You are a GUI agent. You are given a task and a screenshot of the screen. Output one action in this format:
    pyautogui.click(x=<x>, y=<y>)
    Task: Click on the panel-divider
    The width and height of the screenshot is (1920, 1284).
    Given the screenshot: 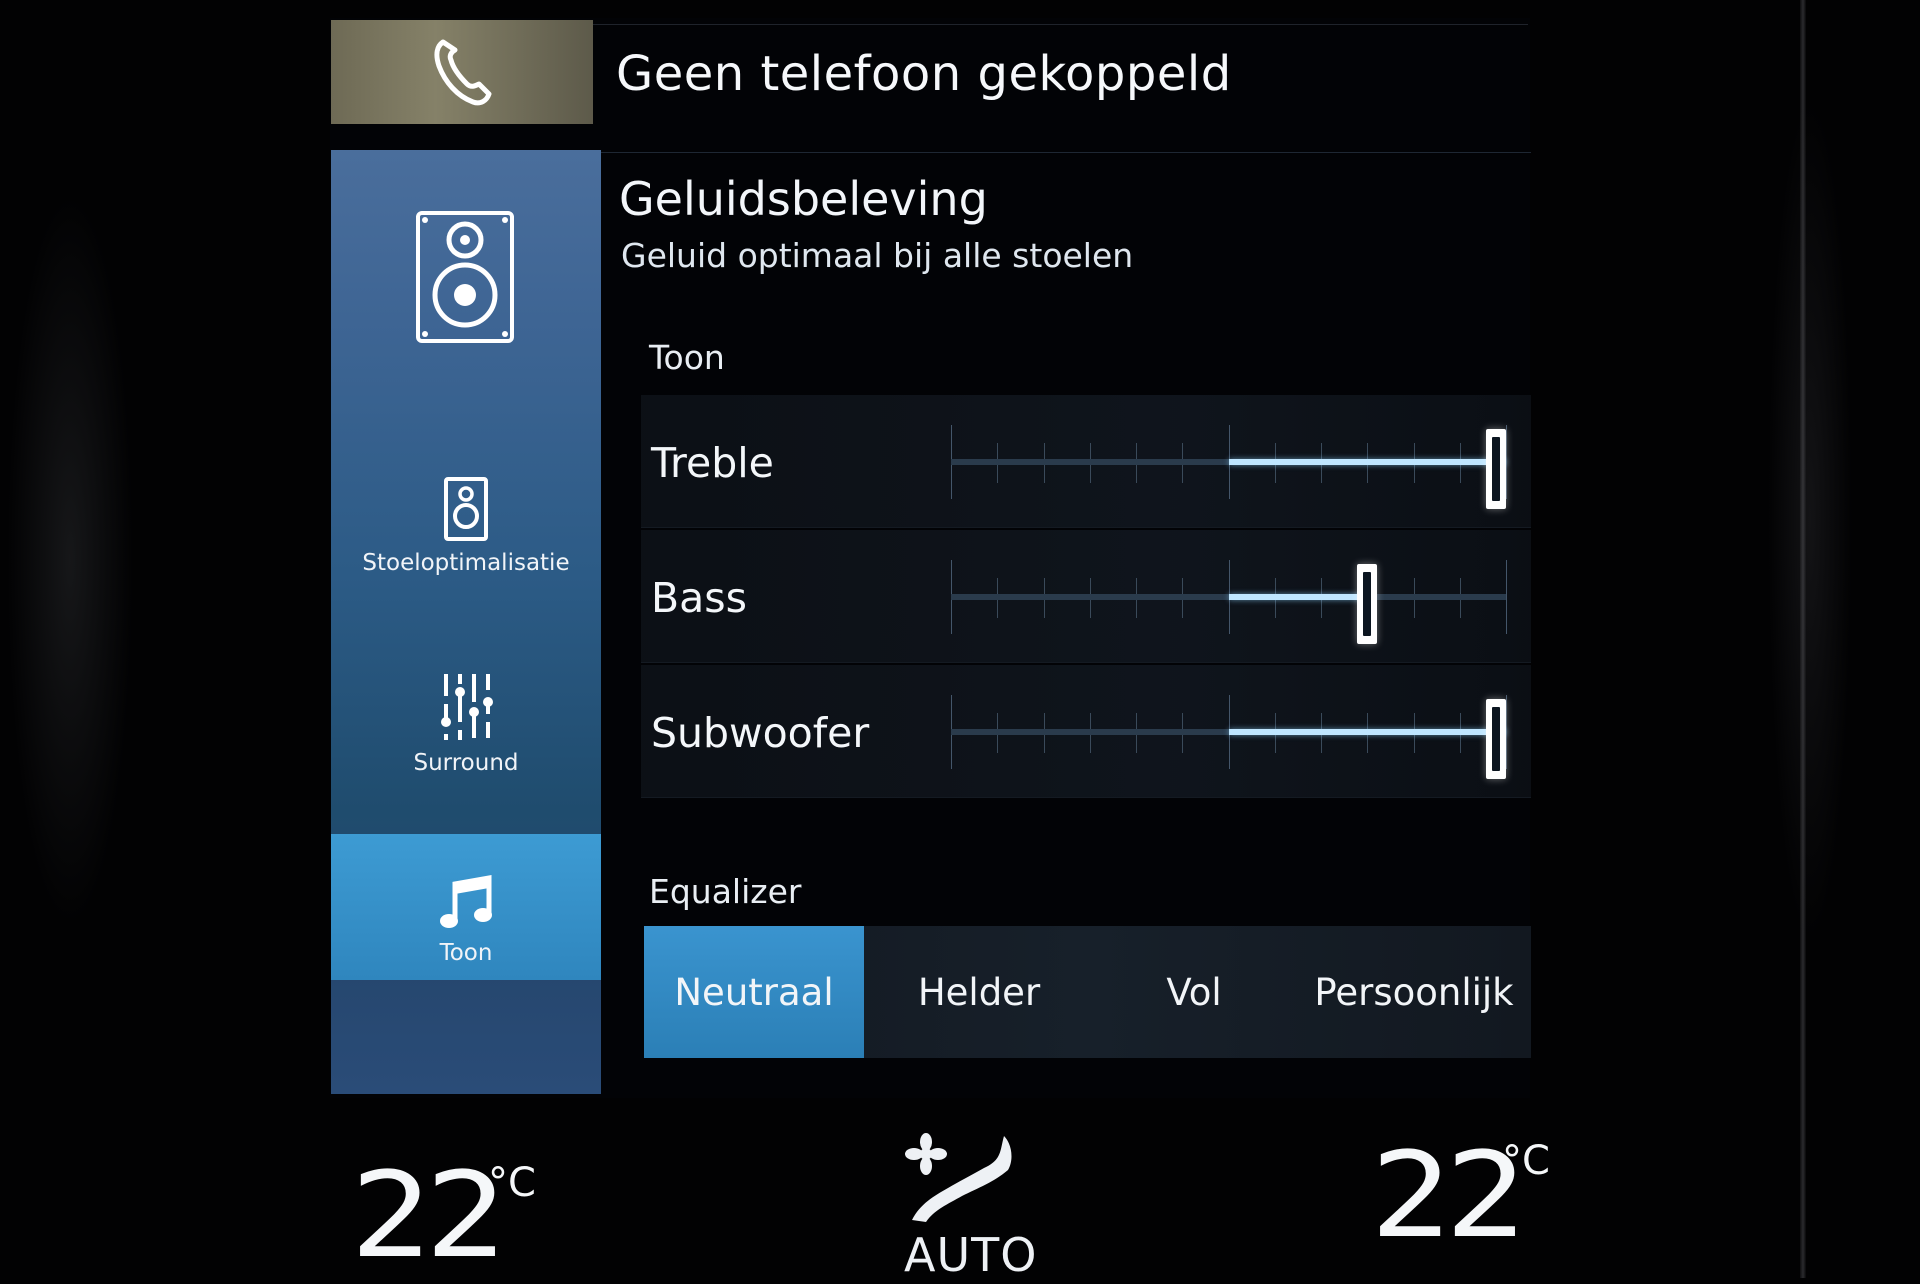 What is the action you would take?
    pyautogui.click(x=1066, y=152)
    